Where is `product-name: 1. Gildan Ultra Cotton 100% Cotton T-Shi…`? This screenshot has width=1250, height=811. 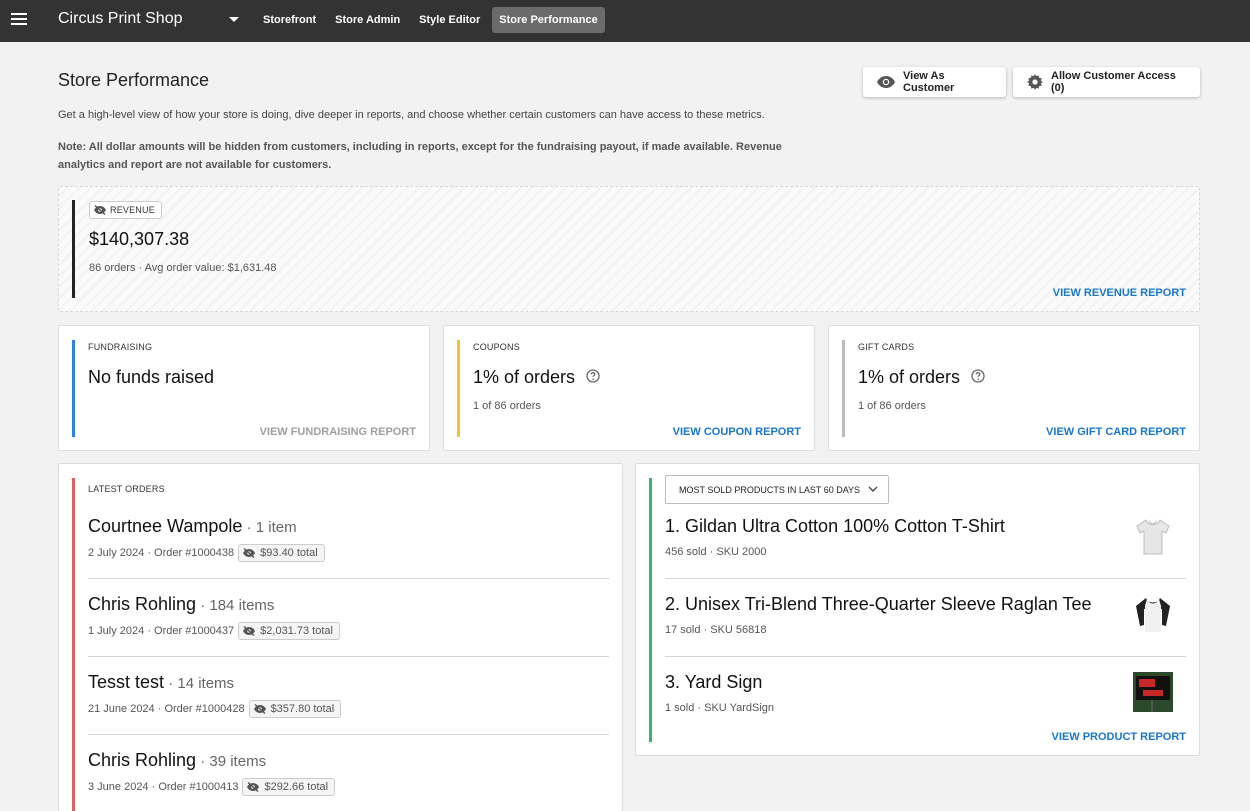 product-name: 1. Gildan Ultra Cotton 100% Cotton T-Shi… is located at coordinates (835, 526).